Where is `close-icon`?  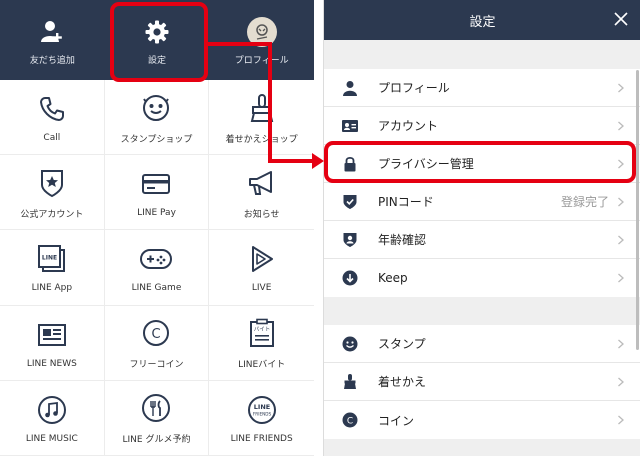
close-icon is located at coordinates (621, 19).